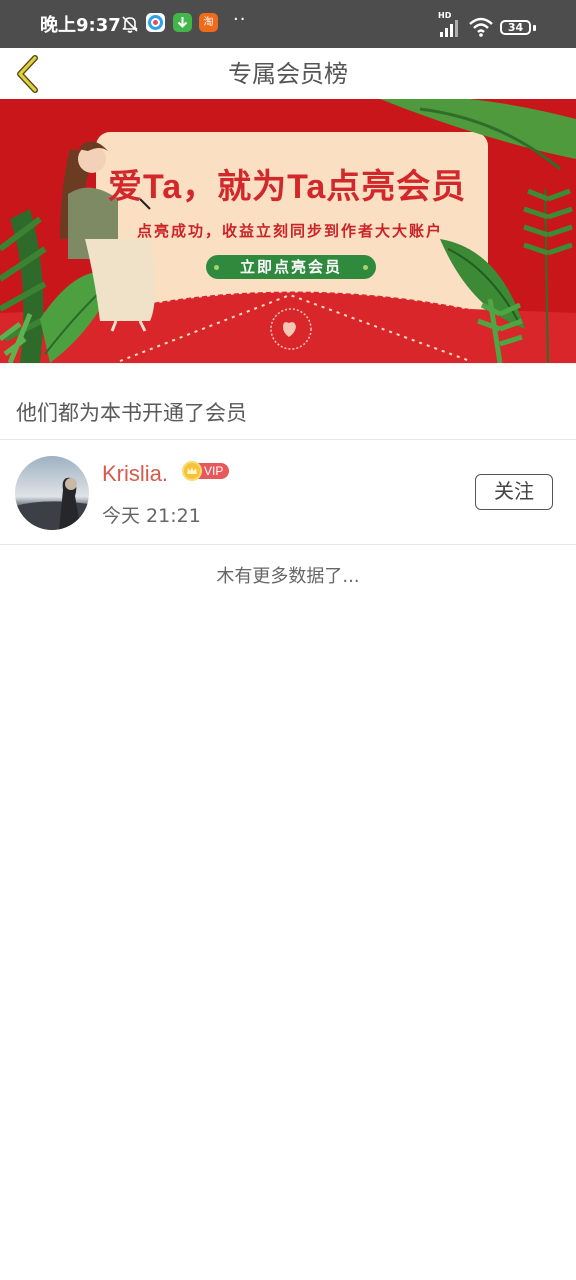  I want to click on battery-icon: 34, so click(515, 27).